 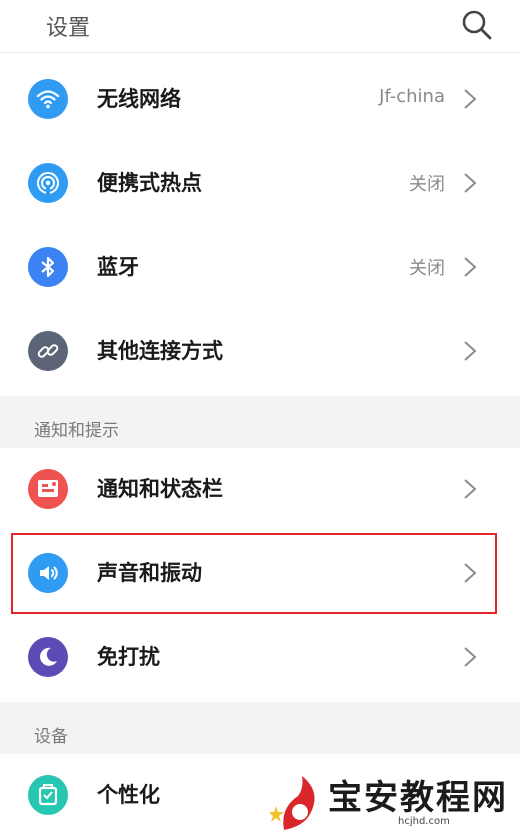 I want to click on watermark-text: 宝安教程网, so click(x=418, y=798).